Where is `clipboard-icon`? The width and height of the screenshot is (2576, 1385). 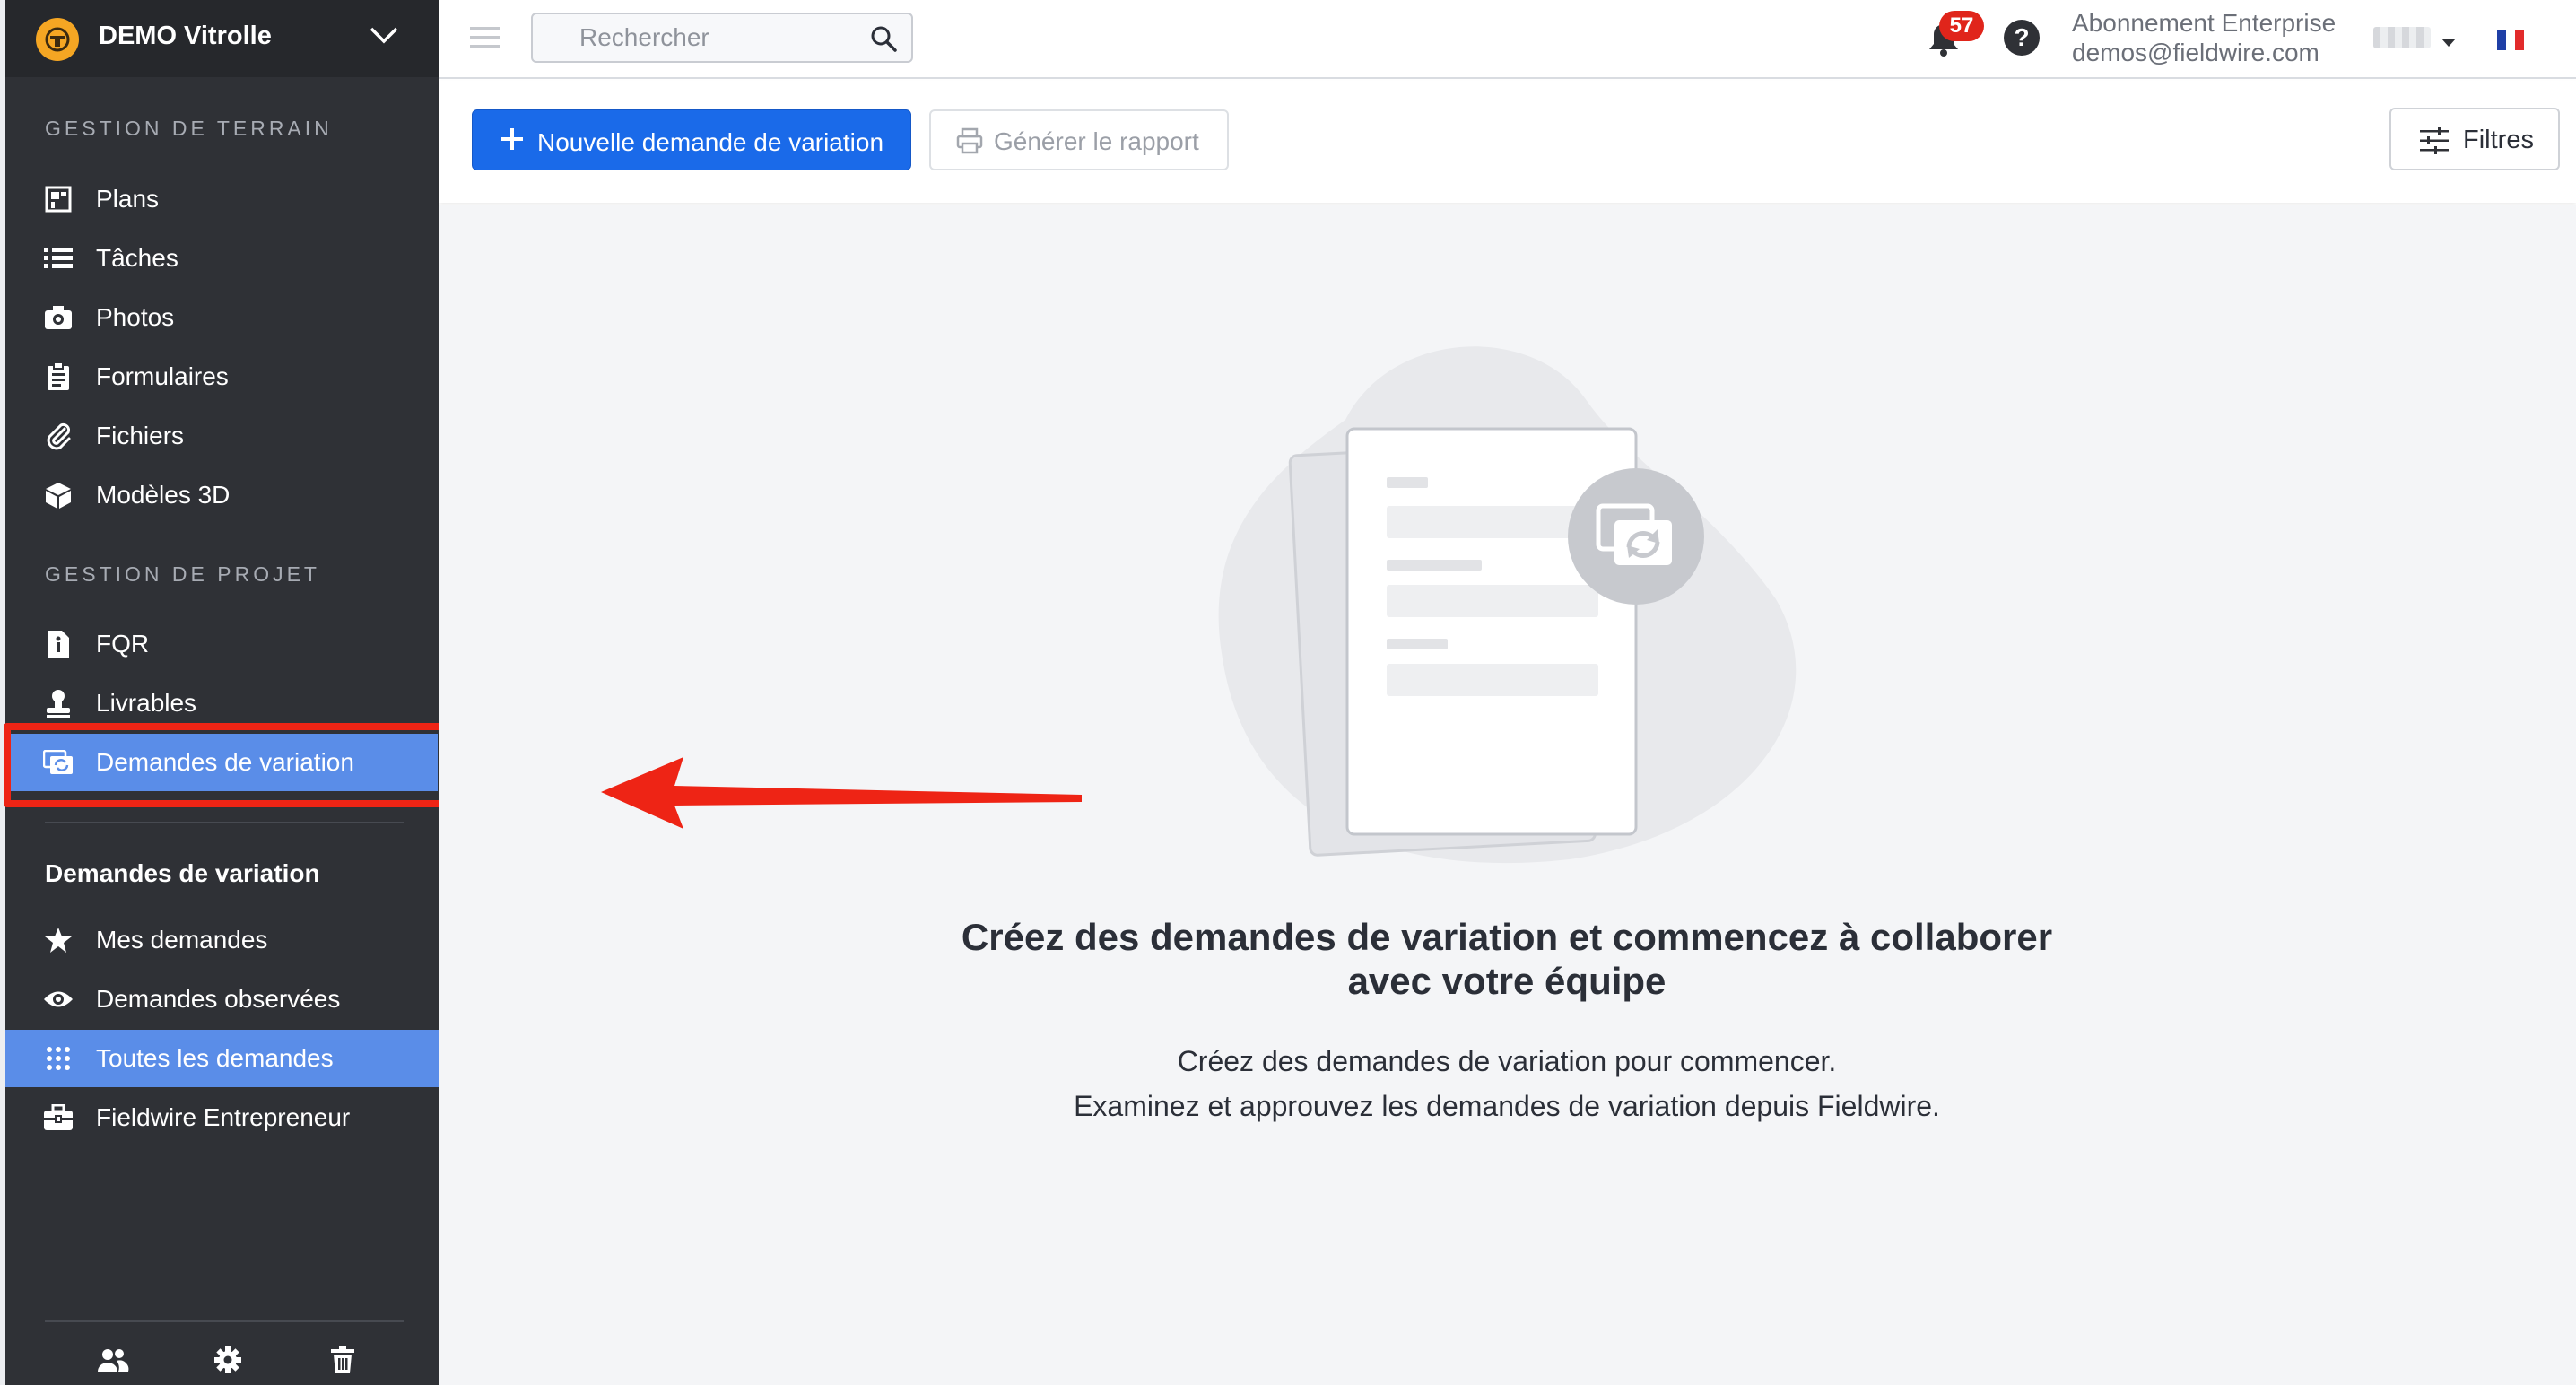
clipboard-icon is located at coordinates (58, 377).